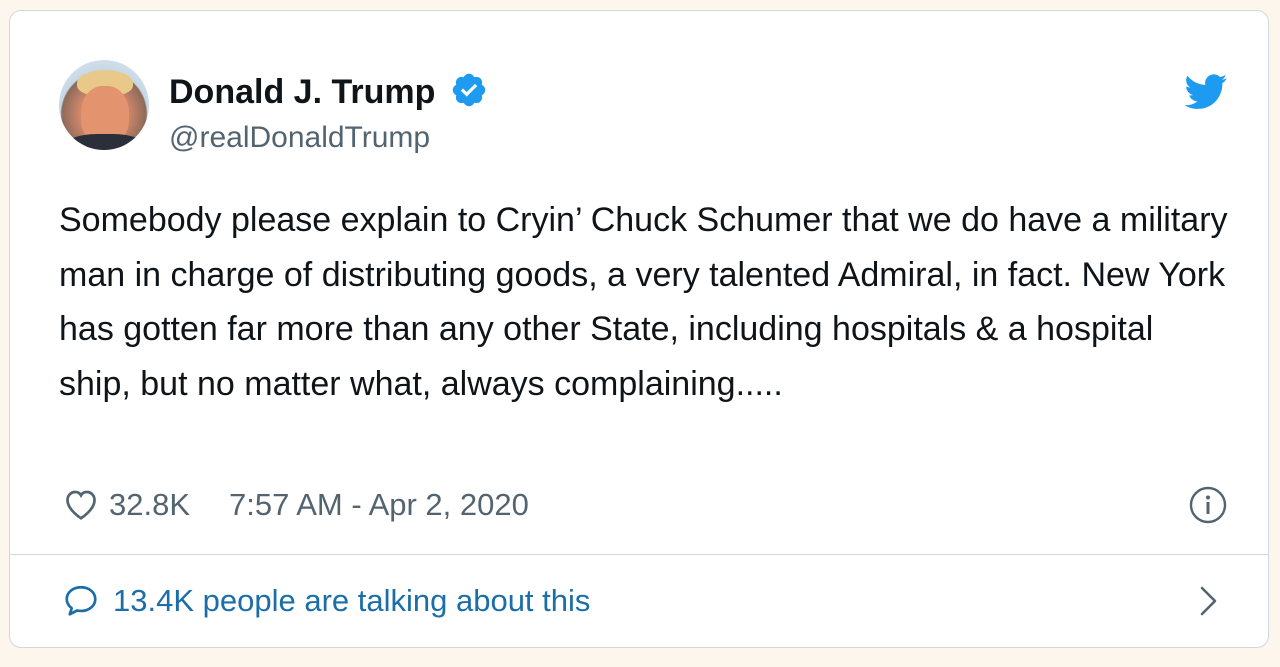  Describe the element at coordinates (352, 600) in the screenshot. I see `talking-about-text: 13.4K people are talking about this` at that location.